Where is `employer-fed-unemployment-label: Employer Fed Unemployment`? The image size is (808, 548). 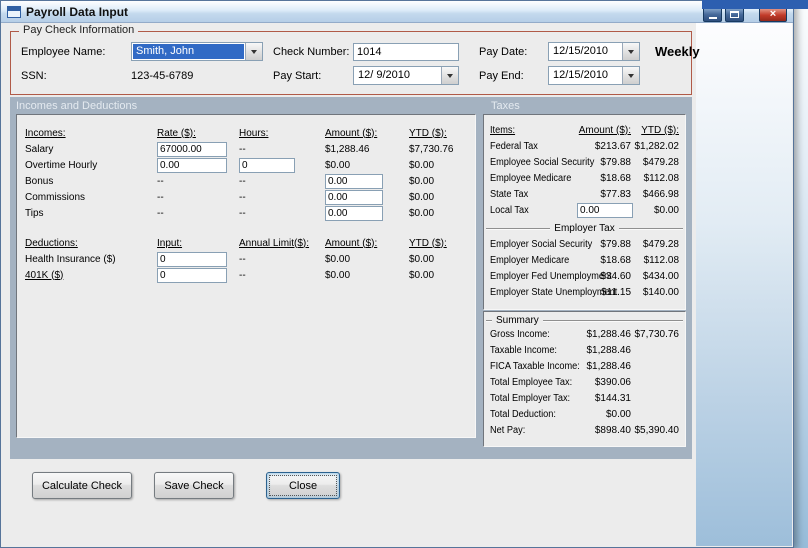
employer-fed-unemployment-label: Employer Fed Unemployment is located at coordinates (551, 276).